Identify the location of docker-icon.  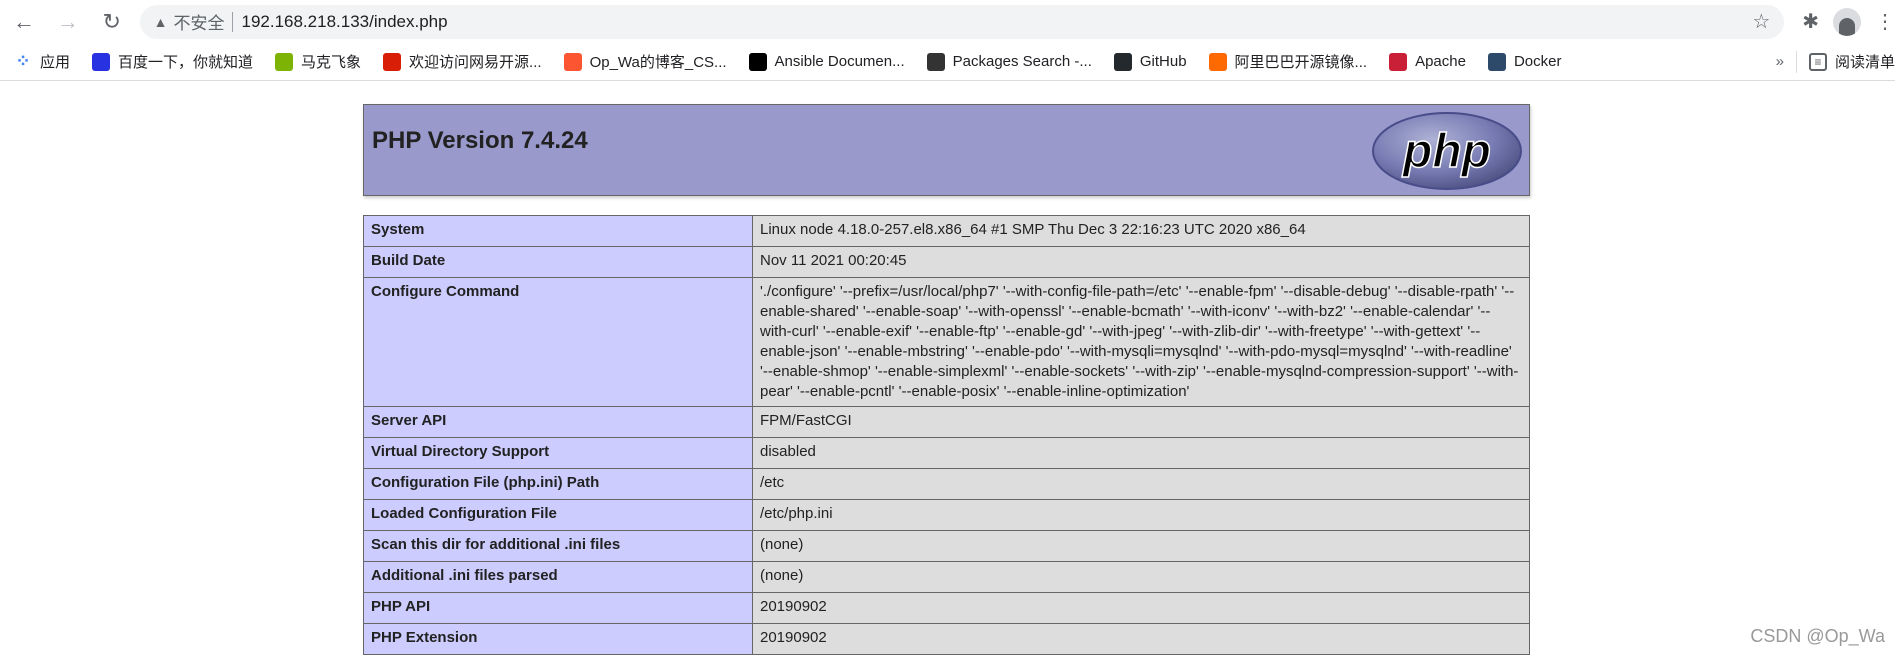
(1496, 61).